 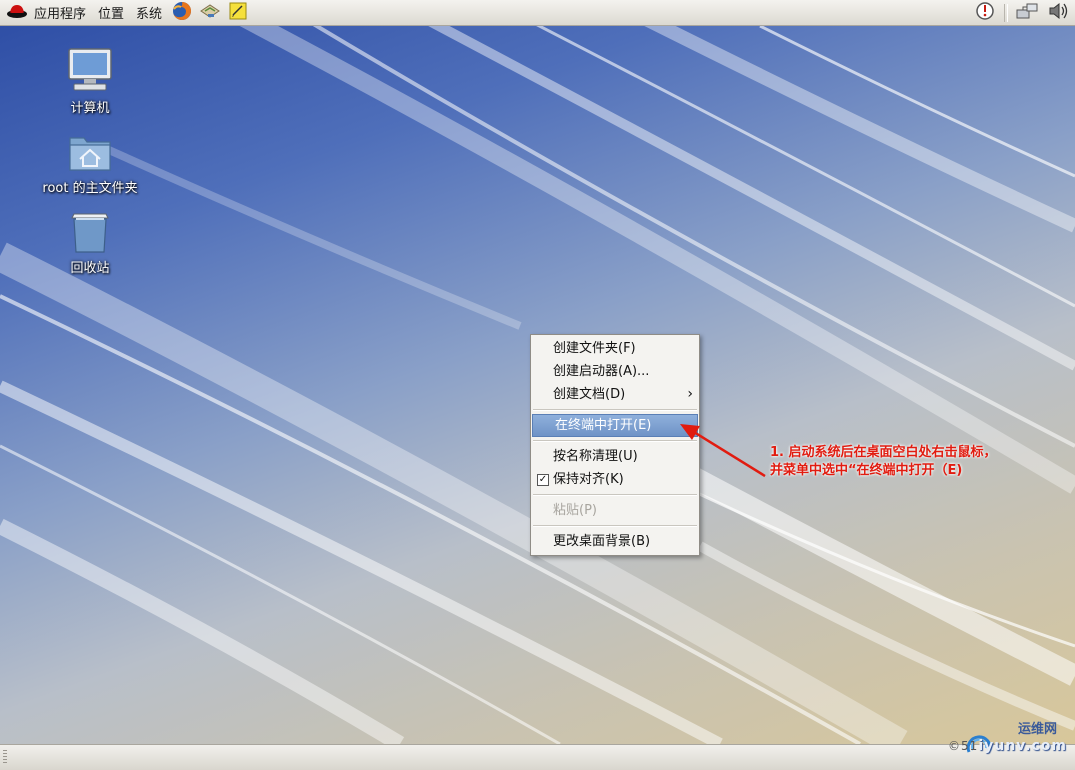 What do you see at coordinates (537, 13) in the screenshot?
I see `top-panel: 应用程序 位置 系统` at bounding box center [537, 13].